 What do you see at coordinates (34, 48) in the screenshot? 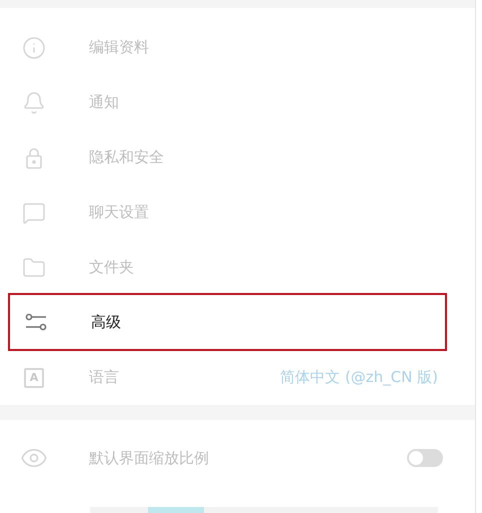
I see `info-icon` at bounding box center [34, 48].